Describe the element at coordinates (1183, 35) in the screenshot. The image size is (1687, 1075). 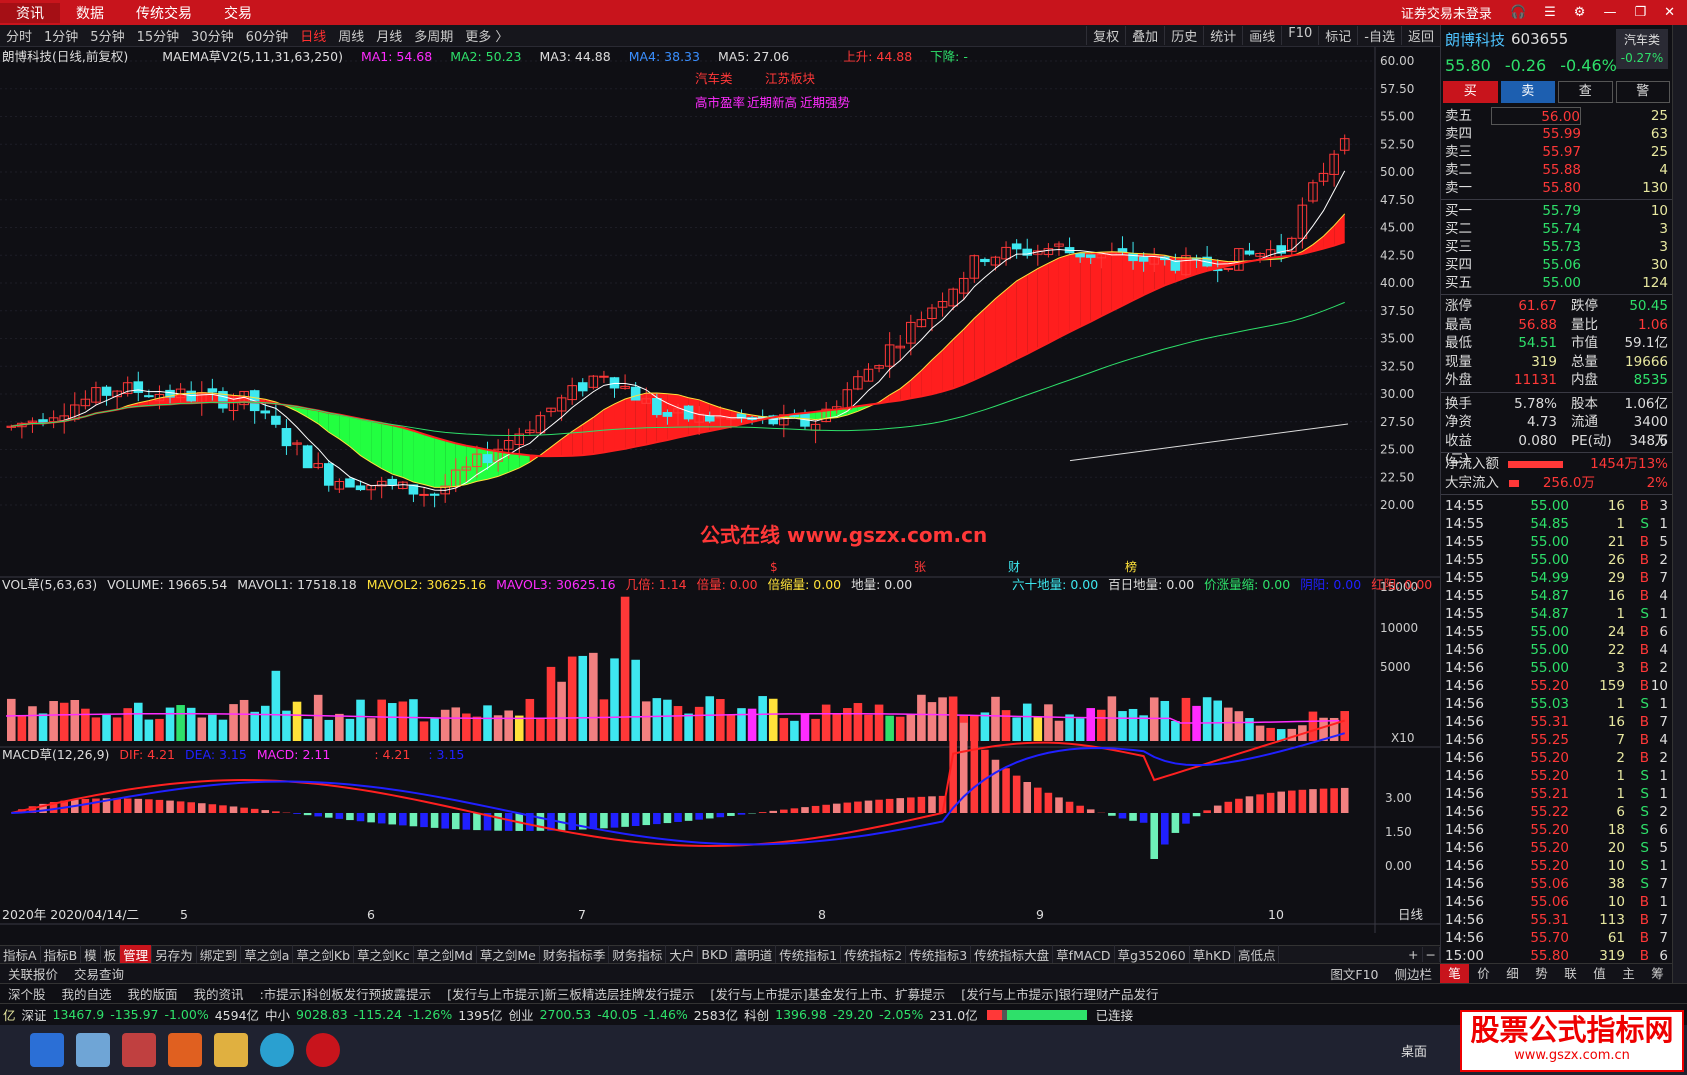
I see `tool-button: 历史` at that location.